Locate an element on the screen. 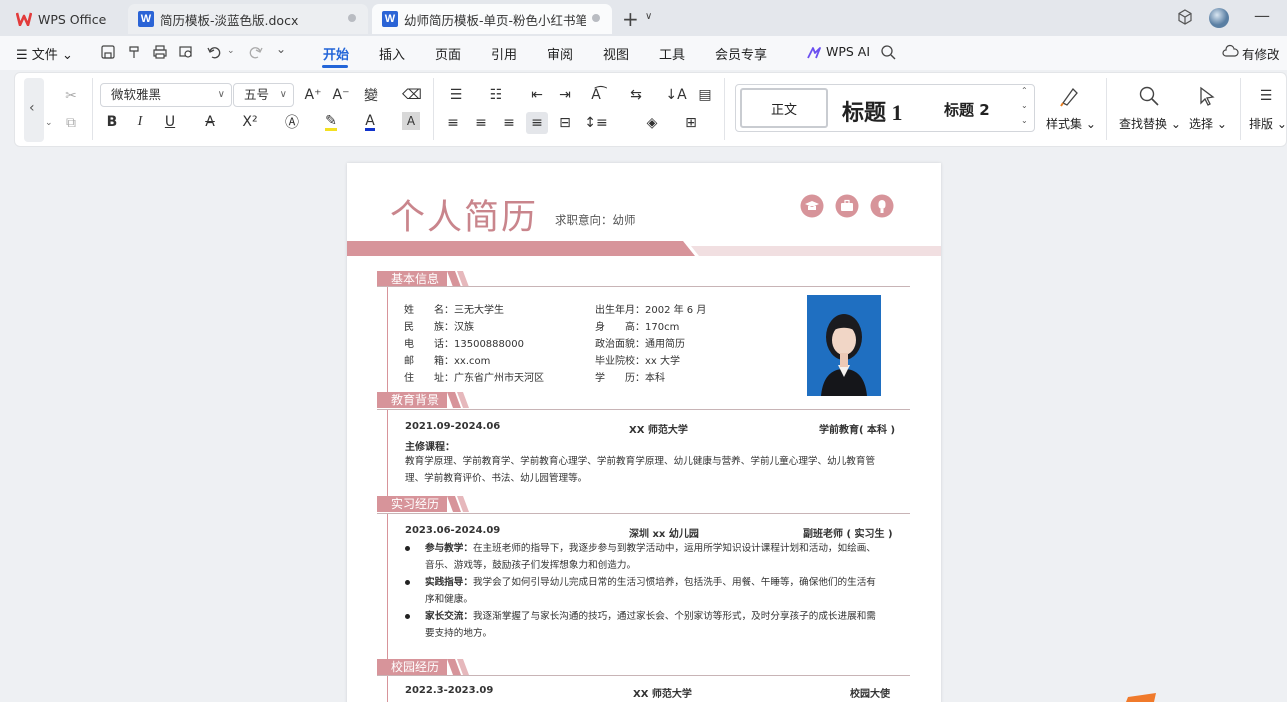 Image resolution: width=1287 pixels, height=702 pixels. numbered-list-icon: ☷ is located at coordinates (496, 95).